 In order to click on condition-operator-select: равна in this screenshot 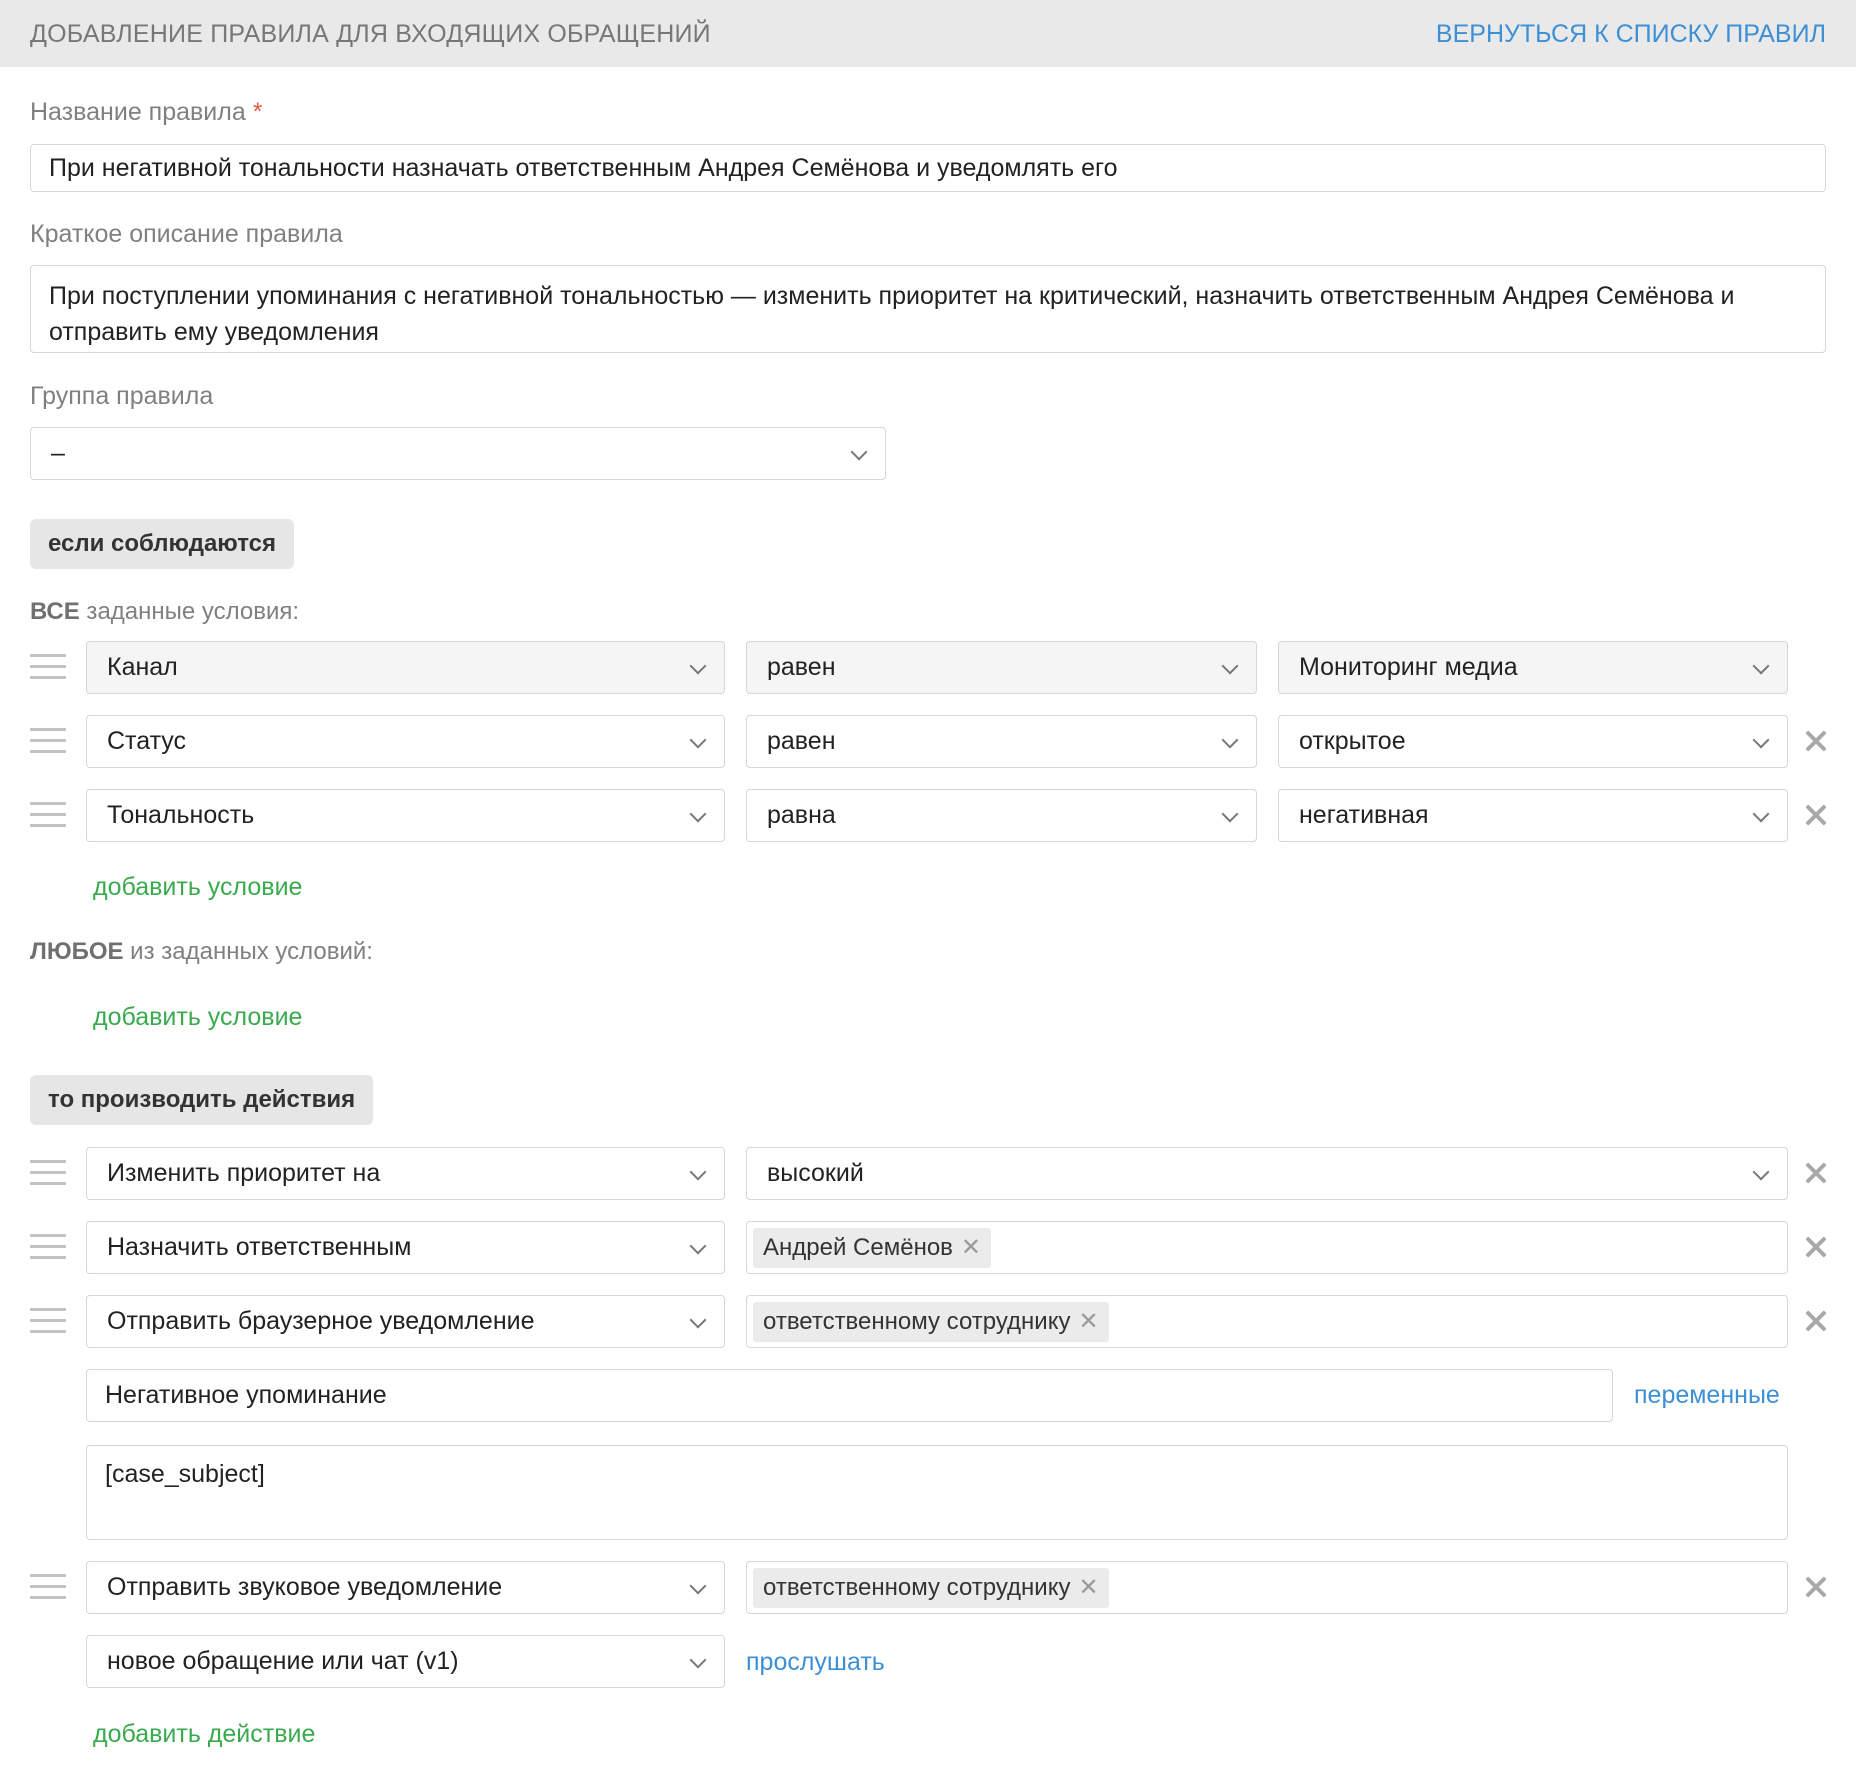, I will do `click(1001, 815)`.